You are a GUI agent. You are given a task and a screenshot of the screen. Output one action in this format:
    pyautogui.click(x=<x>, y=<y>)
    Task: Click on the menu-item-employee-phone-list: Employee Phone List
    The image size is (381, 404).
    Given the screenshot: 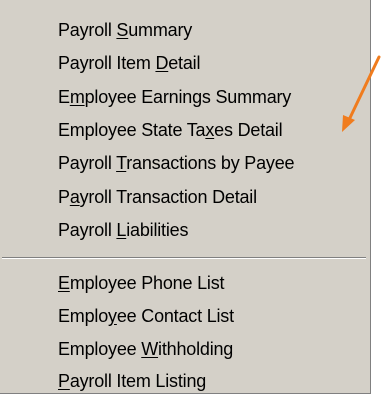 What is the action you would take?
    pyautogui.click(x=141, y=283)
    